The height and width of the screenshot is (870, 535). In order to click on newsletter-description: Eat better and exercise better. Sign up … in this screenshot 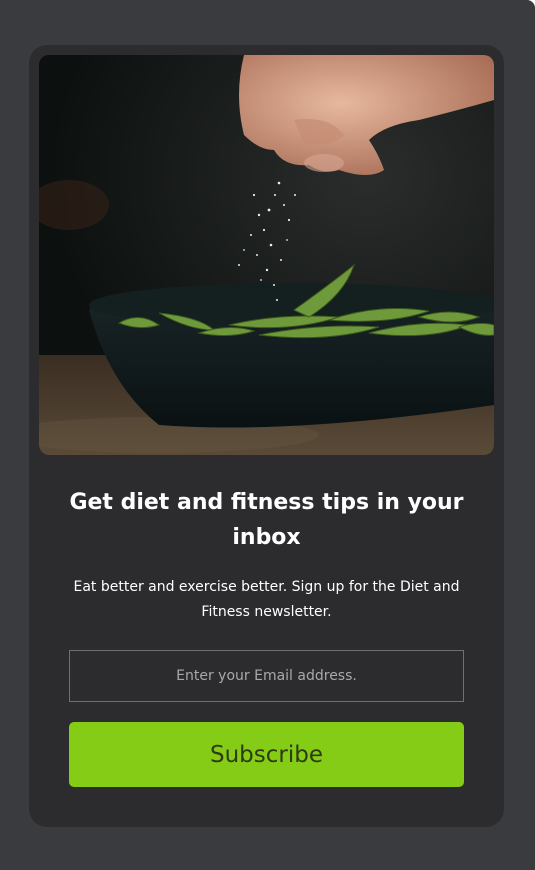, I will do `click(266, 599)`.